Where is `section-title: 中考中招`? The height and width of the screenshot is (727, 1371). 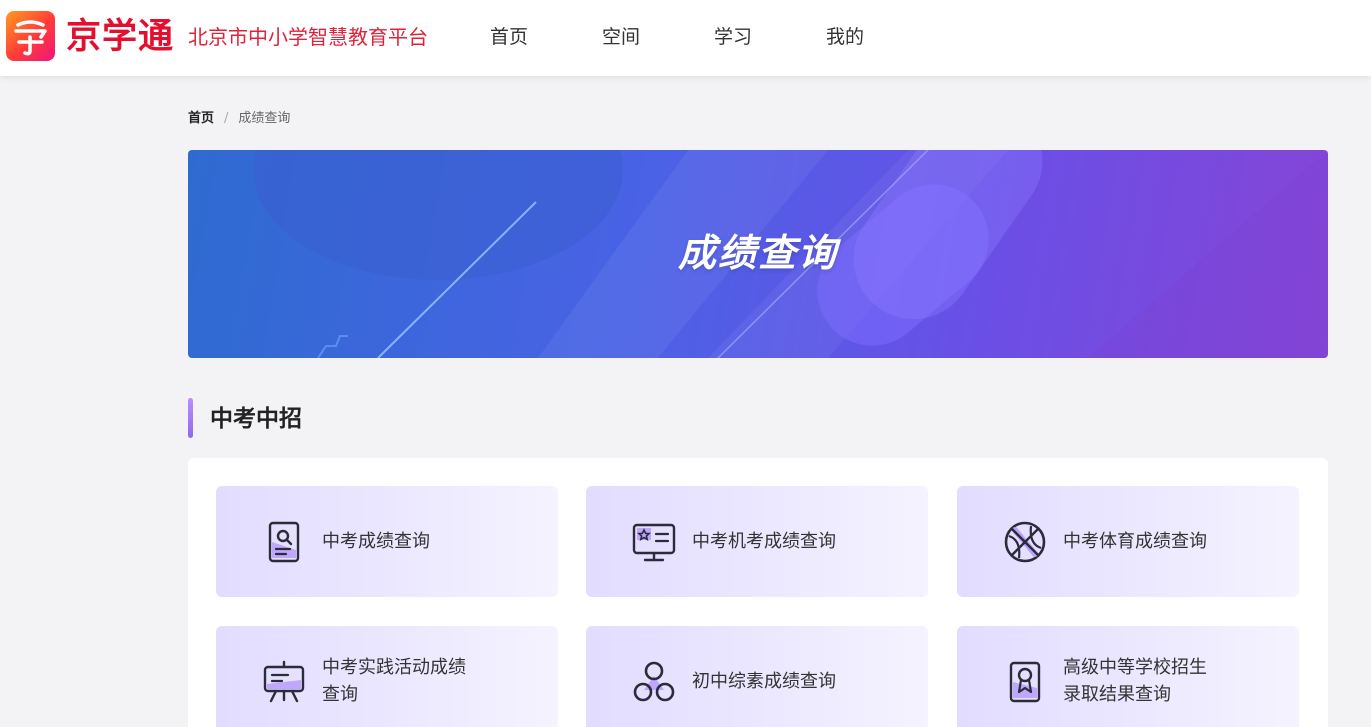 section-title: 中考中招 is located at coordinates (256, 419).